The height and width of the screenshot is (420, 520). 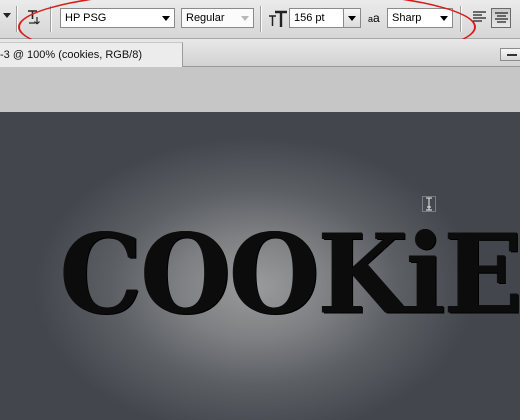 I want to click on align-left-button, so click(x=480, y=18).